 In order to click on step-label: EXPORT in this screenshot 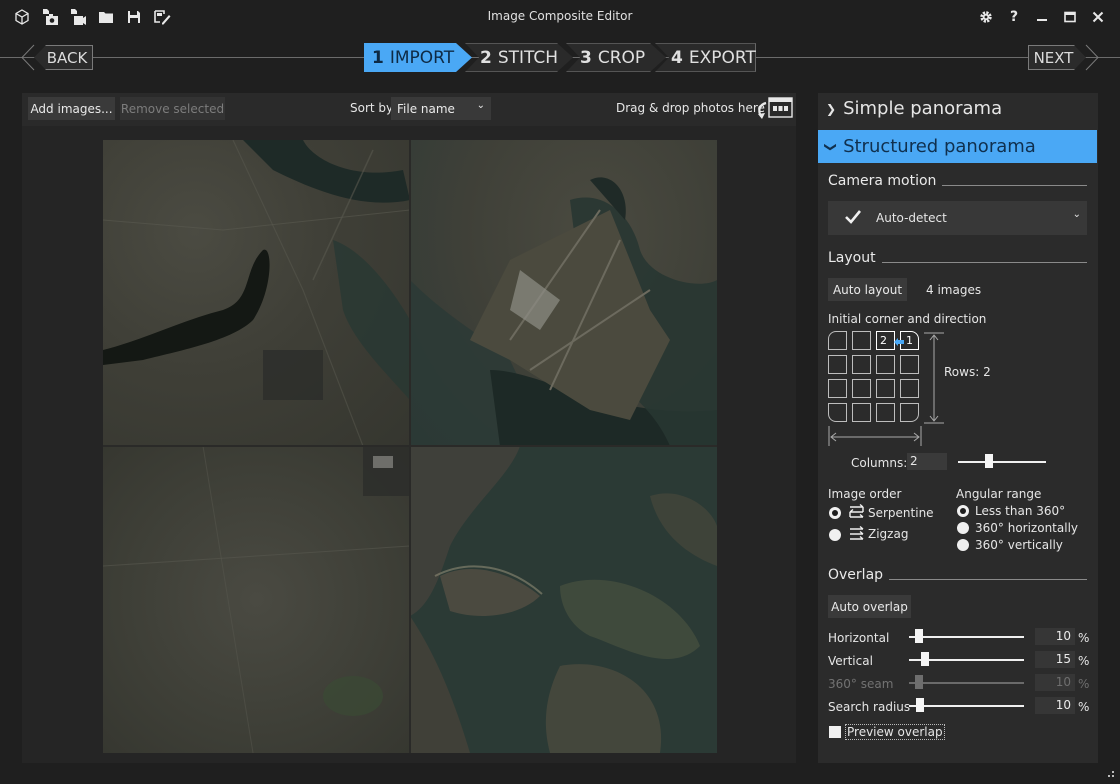, I will do `click(722, 57)`.